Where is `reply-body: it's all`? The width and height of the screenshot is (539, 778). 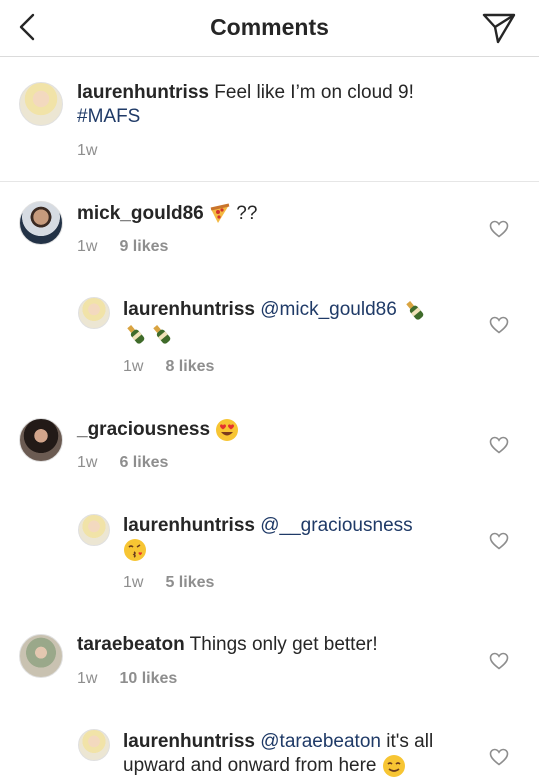 reply-body: it's all is located at coordinates (410, 741).